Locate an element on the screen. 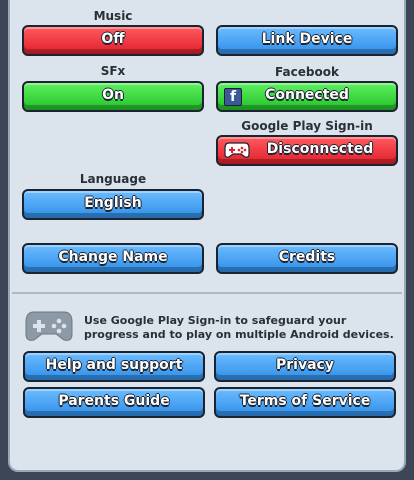 This screenshot has width=414, height=480. music-toggle-button: Off is located at coordinates (113, 40).